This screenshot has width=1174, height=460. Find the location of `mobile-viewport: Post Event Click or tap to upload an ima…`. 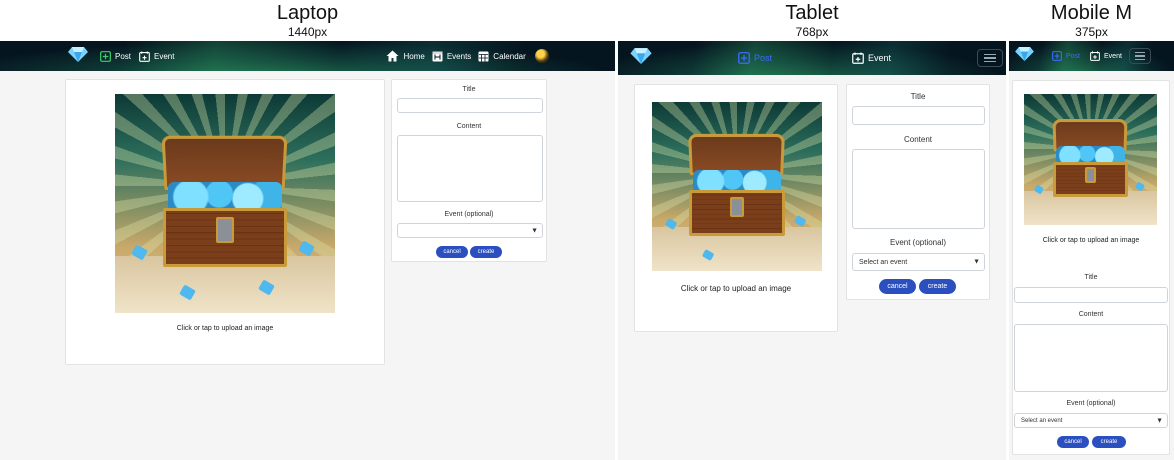

mobile-viewport: Post Event Click or tap to upload an ima… is located at coordinates (1091, 250).